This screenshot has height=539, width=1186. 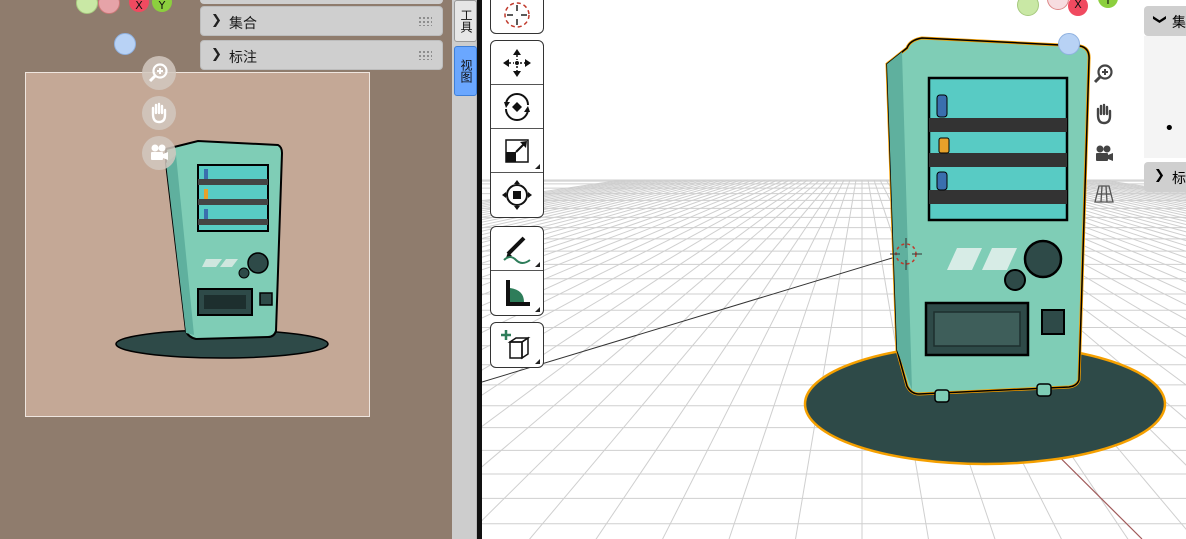 I want to click on gizmo-x-label: X, so click(x=139, y=6).